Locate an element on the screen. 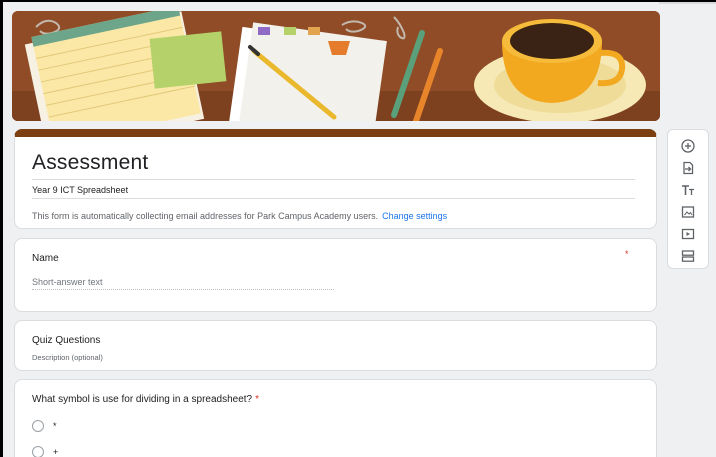  top-edge is located at coordinates (687, 3).